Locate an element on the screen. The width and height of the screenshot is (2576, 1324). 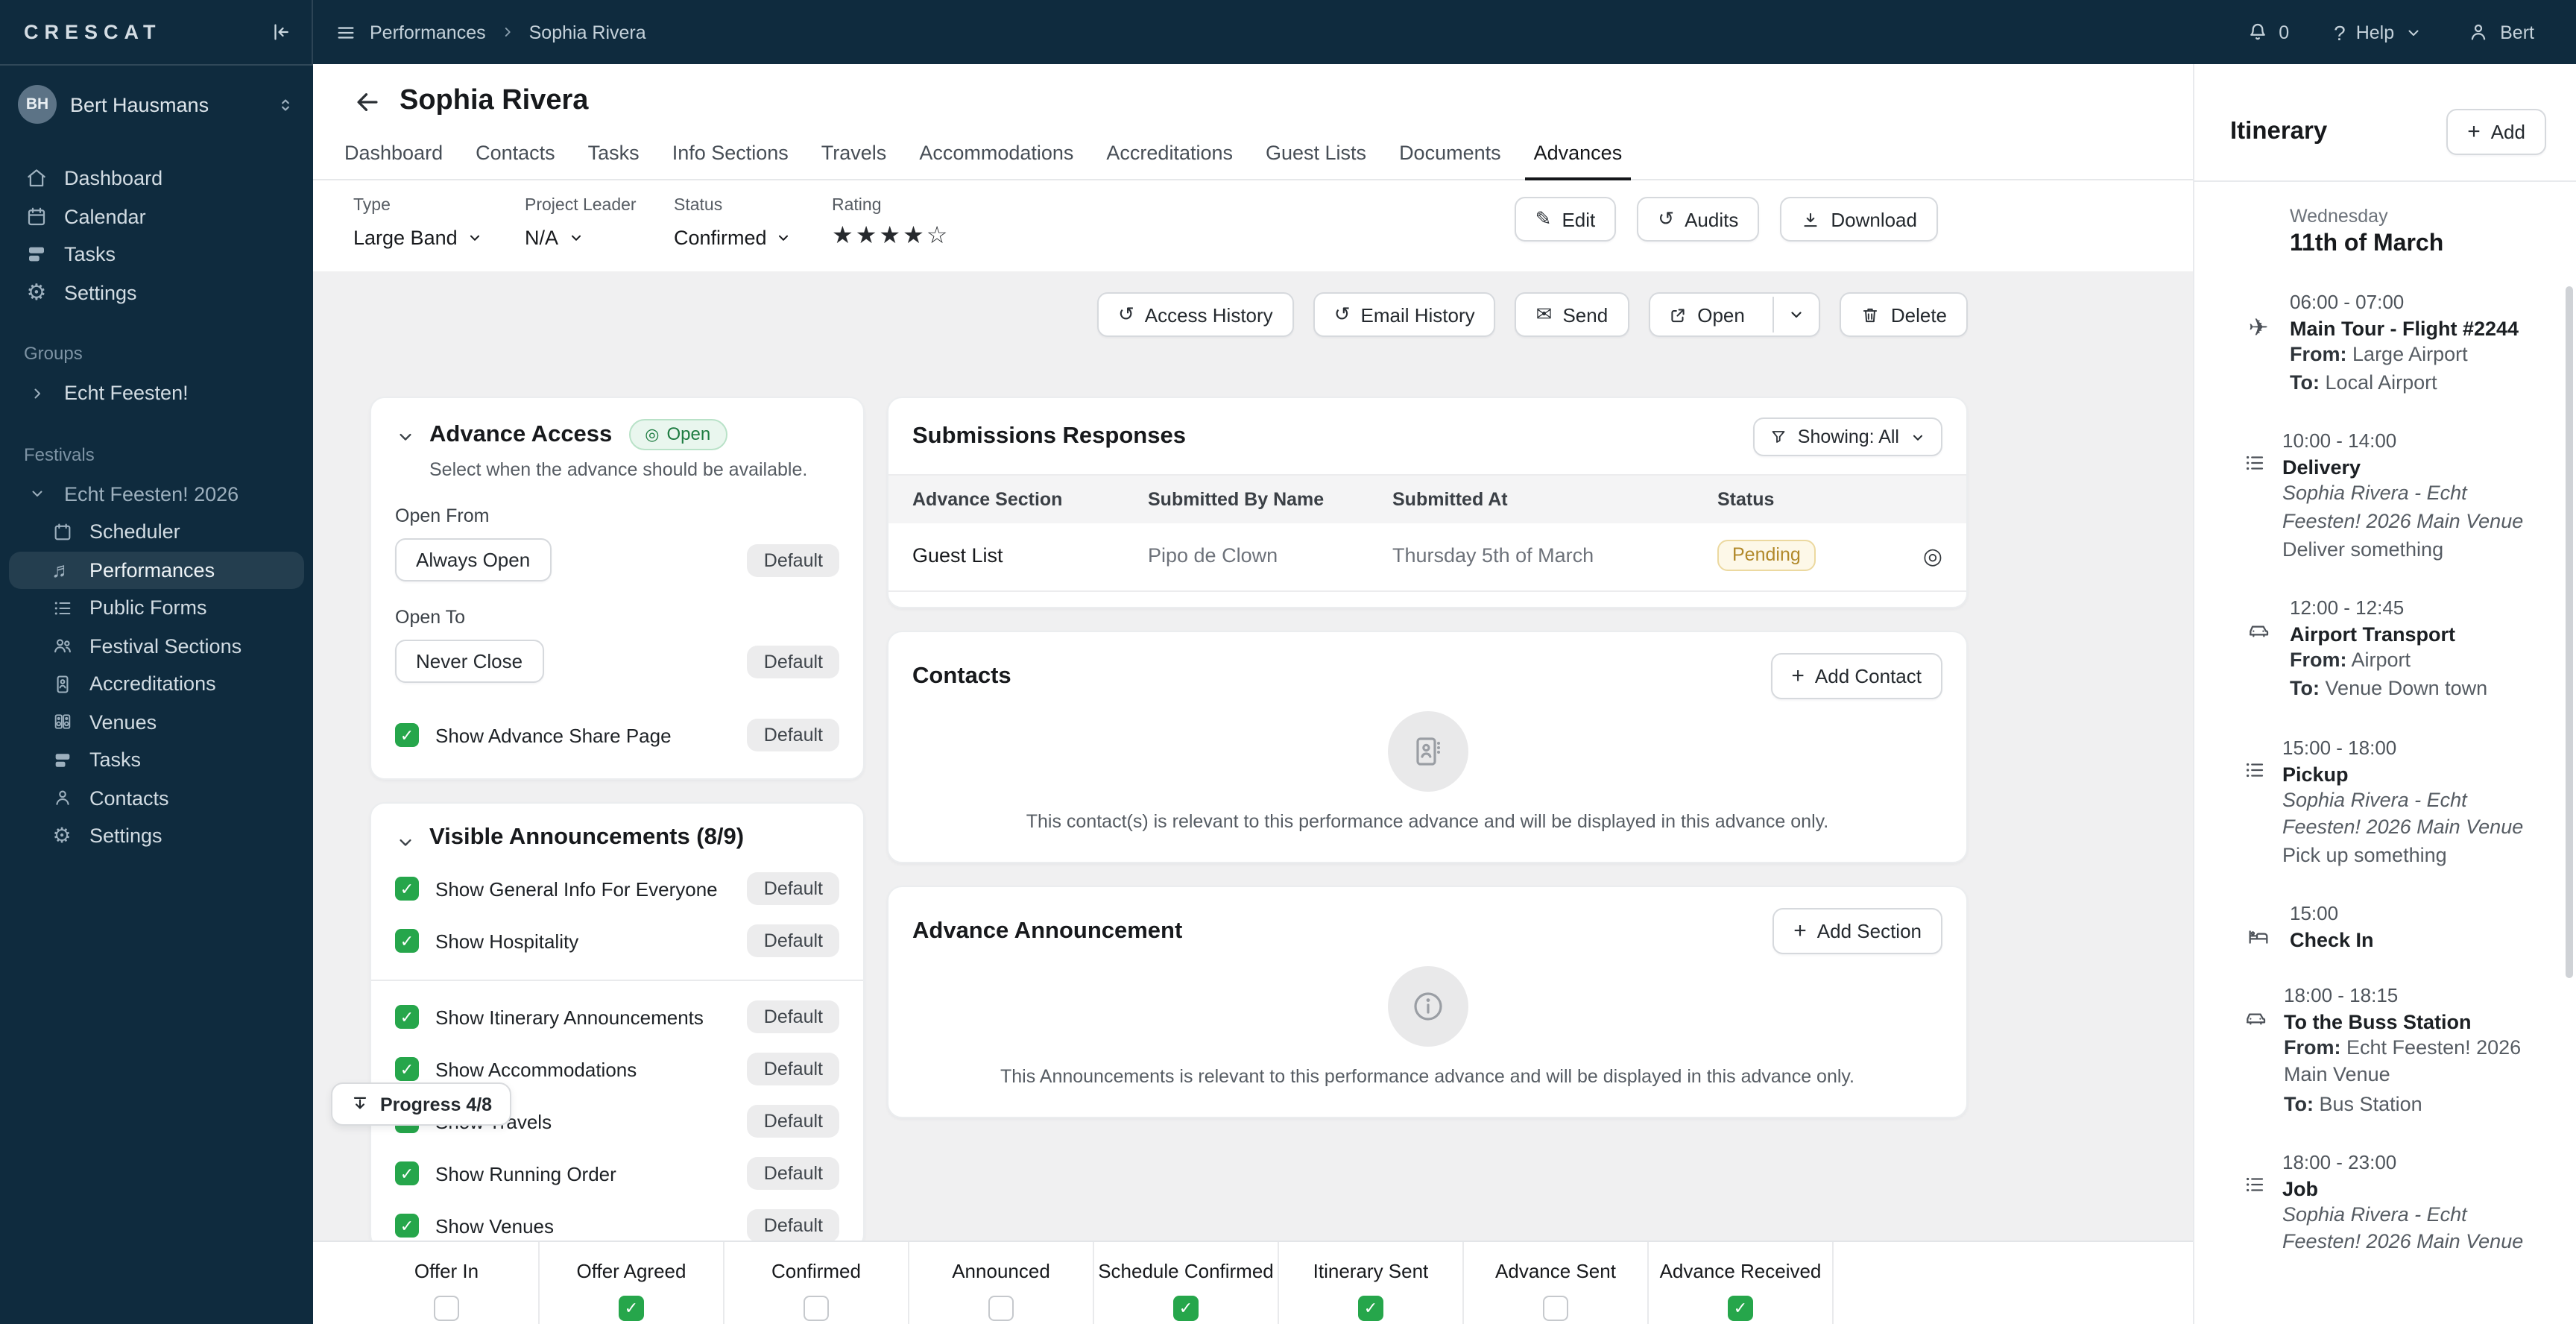
show-advance-share-page-checkbox is located at coordinates (407, 735).